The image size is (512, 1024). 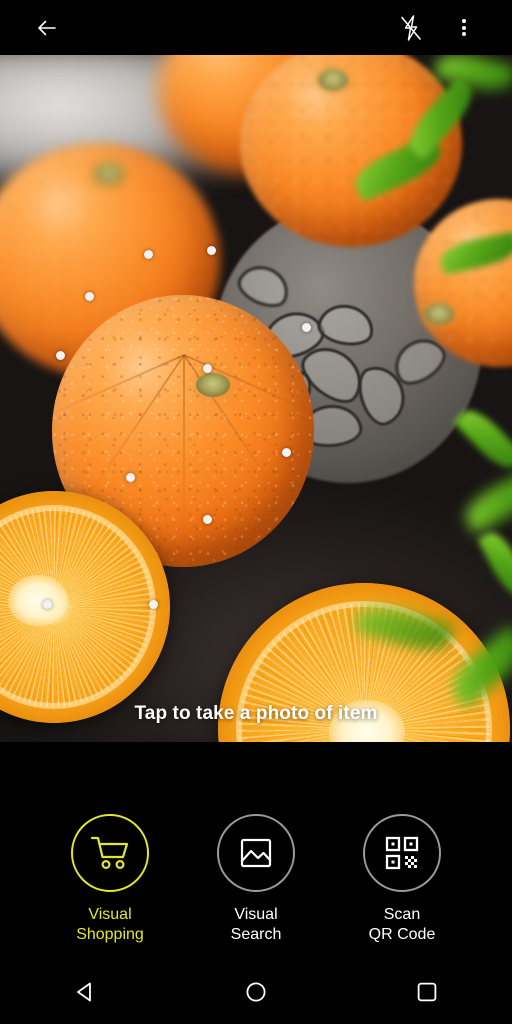 I want to click on mode-visual-shopping: Visual Shopping, so click(x=110, y=843).